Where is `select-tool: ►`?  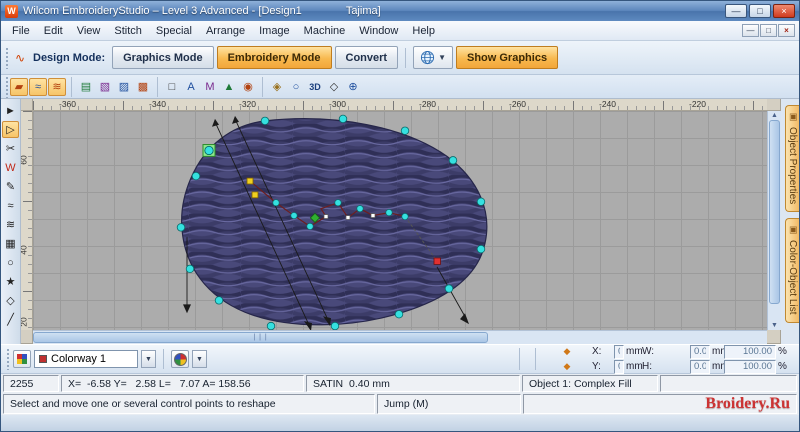 select-tool: ► is located at coordinates (10, 110).